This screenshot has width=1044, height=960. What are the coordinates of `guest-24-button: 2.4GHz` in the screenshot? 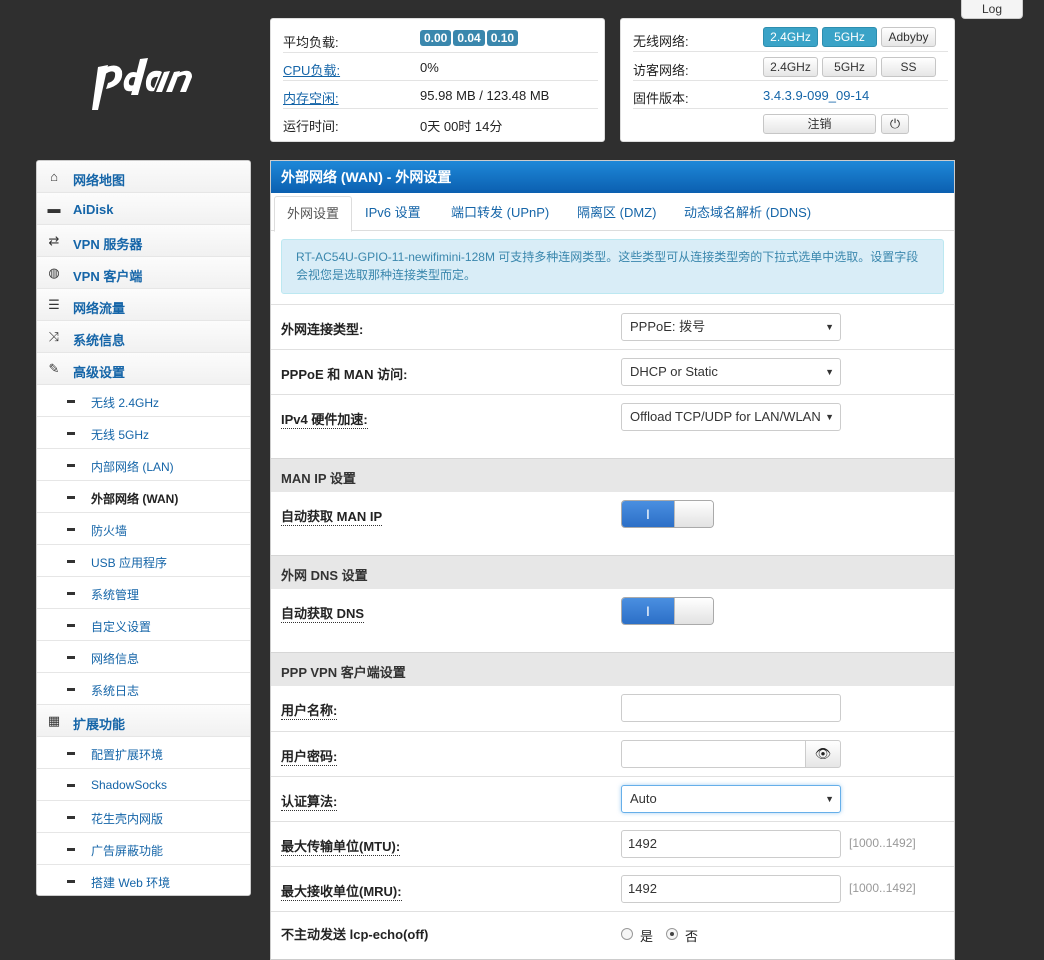 It's located at (790, 67).